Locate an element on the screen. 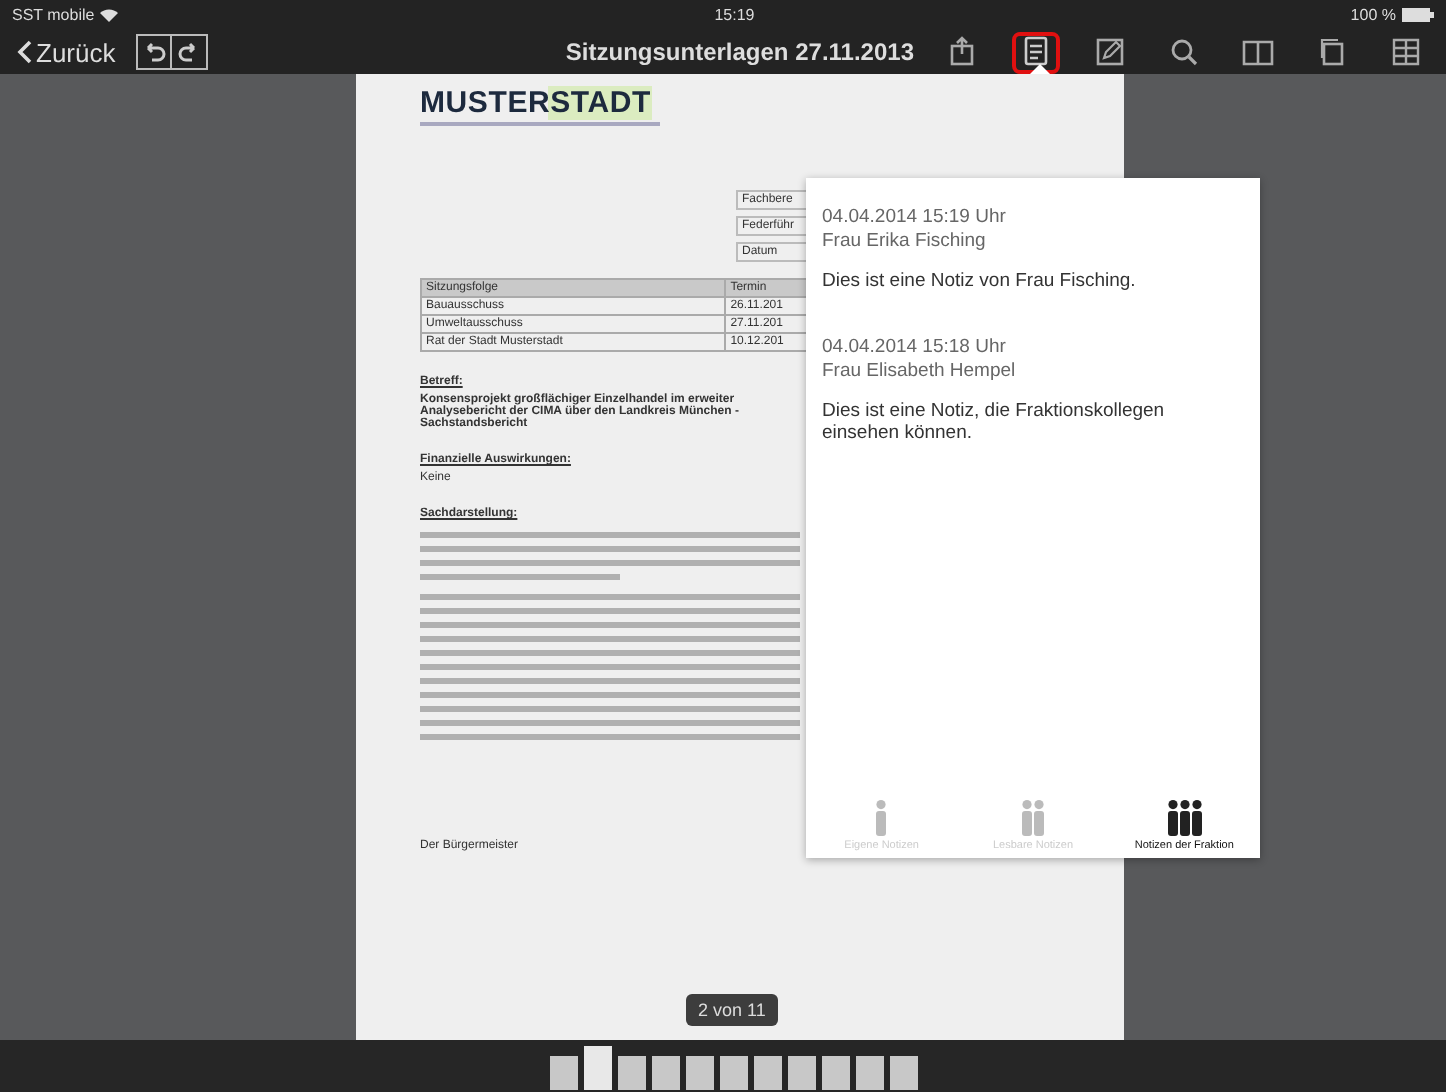 This screenshot has width=1446, height=1092. note-timestamp: 04.04.2014 15:19 Uhr is located at coordinates (915, 218).